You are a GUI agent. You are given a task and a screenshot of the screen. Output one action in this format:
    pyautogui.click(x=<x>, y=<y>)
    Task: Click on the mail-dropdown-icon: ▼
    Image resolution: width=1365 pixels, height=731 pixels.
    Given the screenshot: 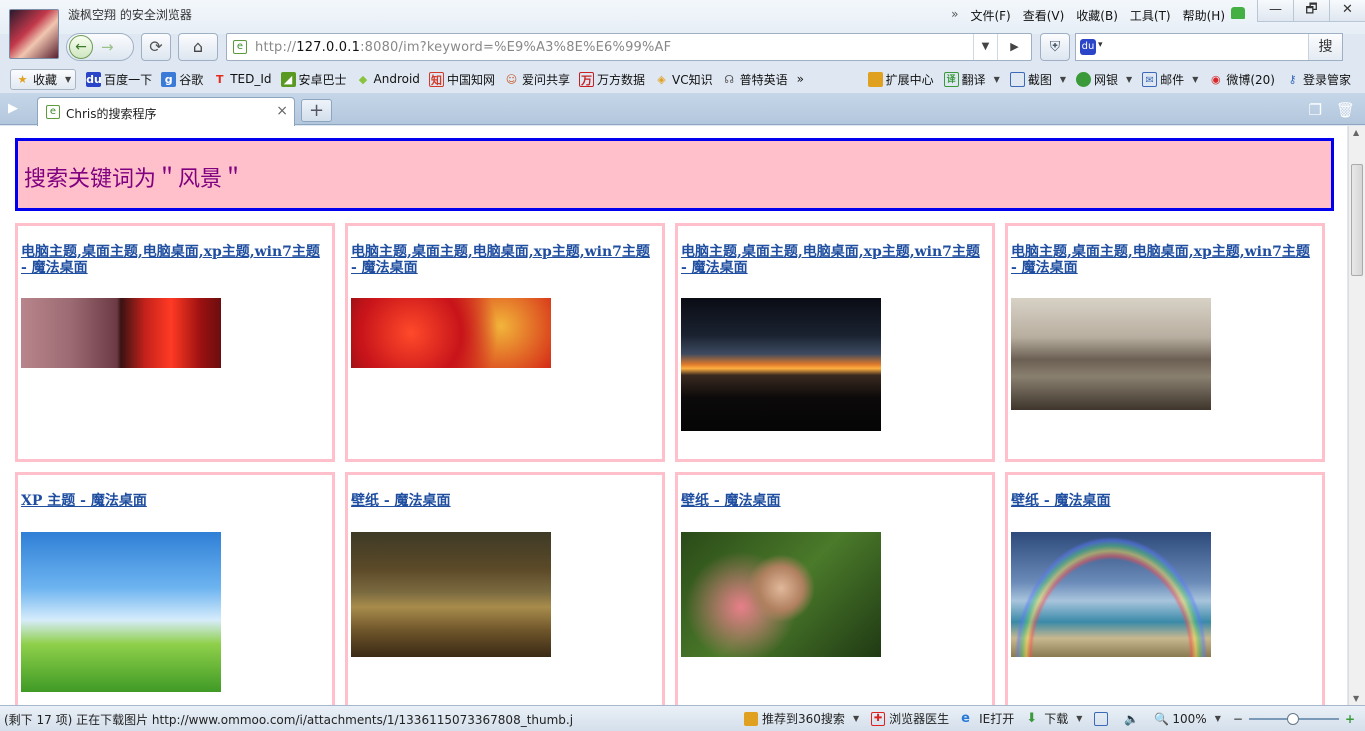 What is the action you would take?
    pyautogui.click(x=1195, y=79)
    